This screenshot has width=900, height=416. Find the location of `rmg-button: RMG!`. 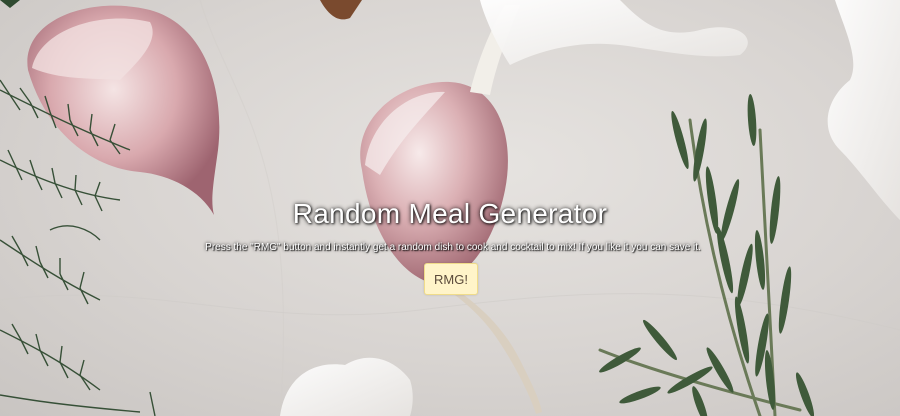

rmg-button: RMG! is located at coordinates (451, 279).